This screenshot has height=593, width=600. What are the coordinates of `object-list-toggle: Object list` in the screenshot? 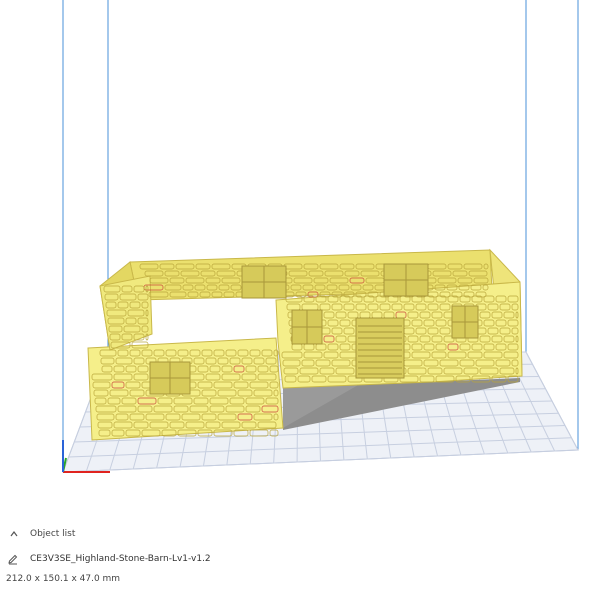 It's located at (41, 534).